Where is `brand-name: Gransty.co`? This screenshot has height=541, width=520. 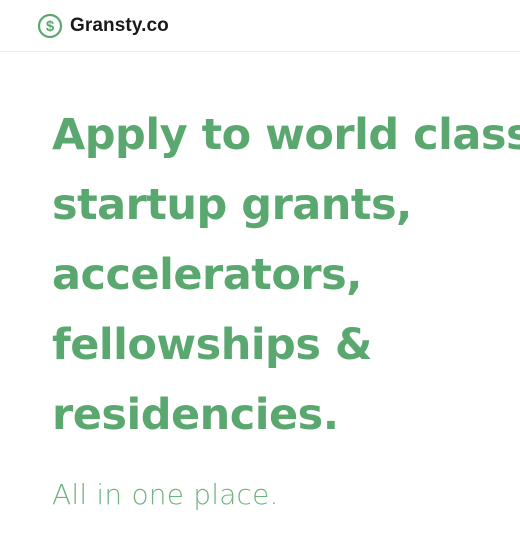
brand-name: Gransty.co is located at coordinates (119, 25).